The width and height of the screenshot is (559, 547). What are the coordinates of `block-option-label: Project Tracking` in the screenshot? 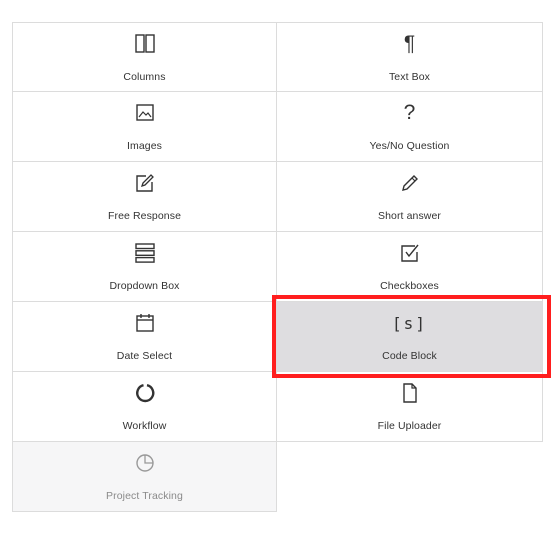 It's located at (144, 496).